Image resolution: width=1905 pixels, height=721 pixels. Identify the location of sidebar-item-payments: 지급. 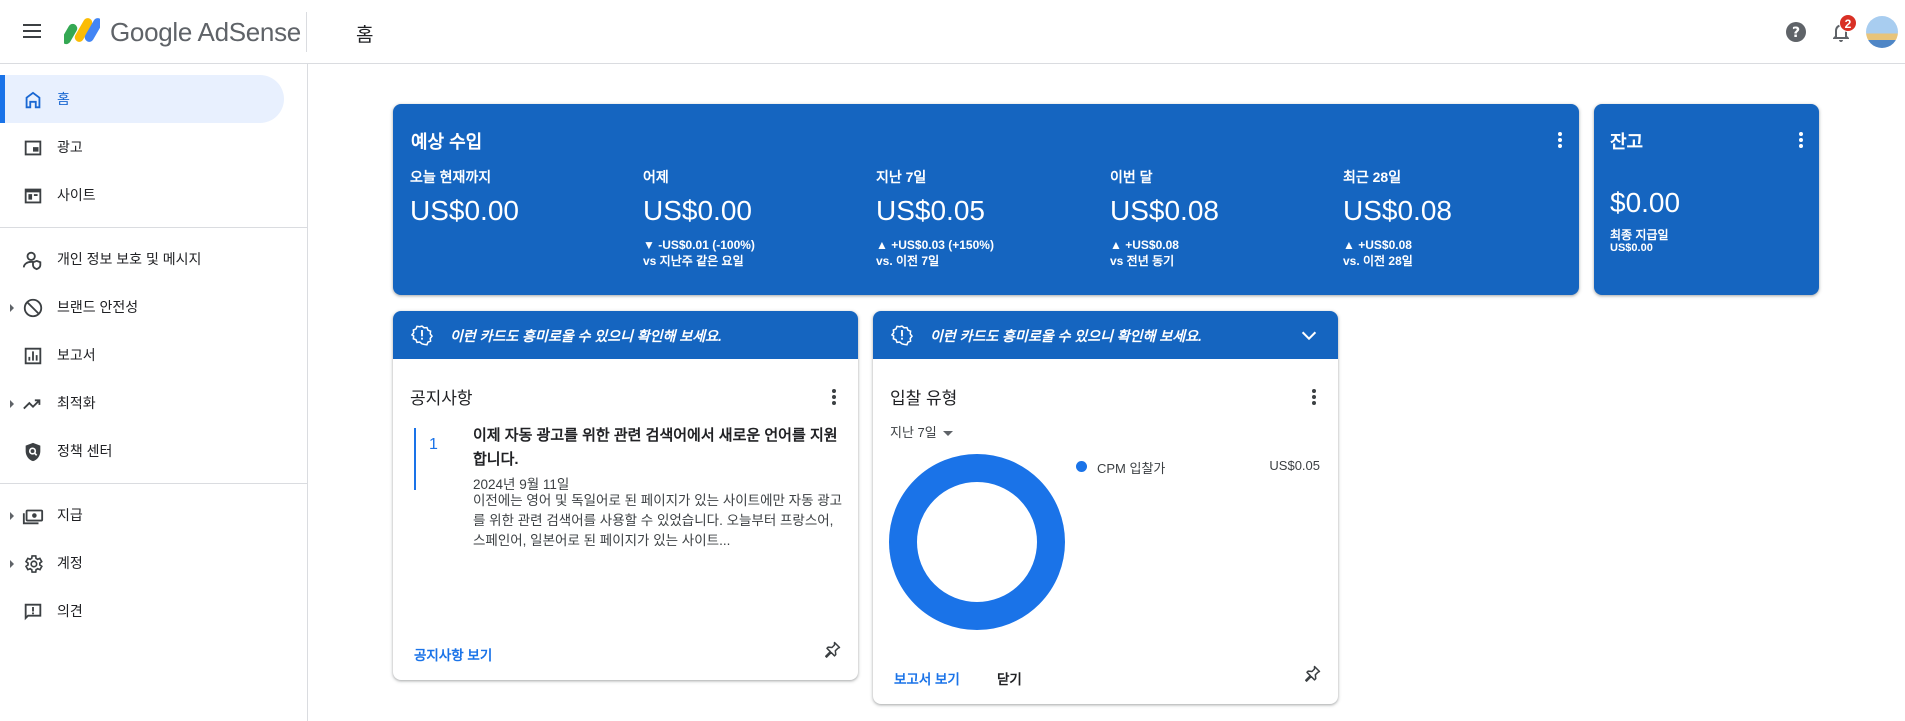
(142, 515).